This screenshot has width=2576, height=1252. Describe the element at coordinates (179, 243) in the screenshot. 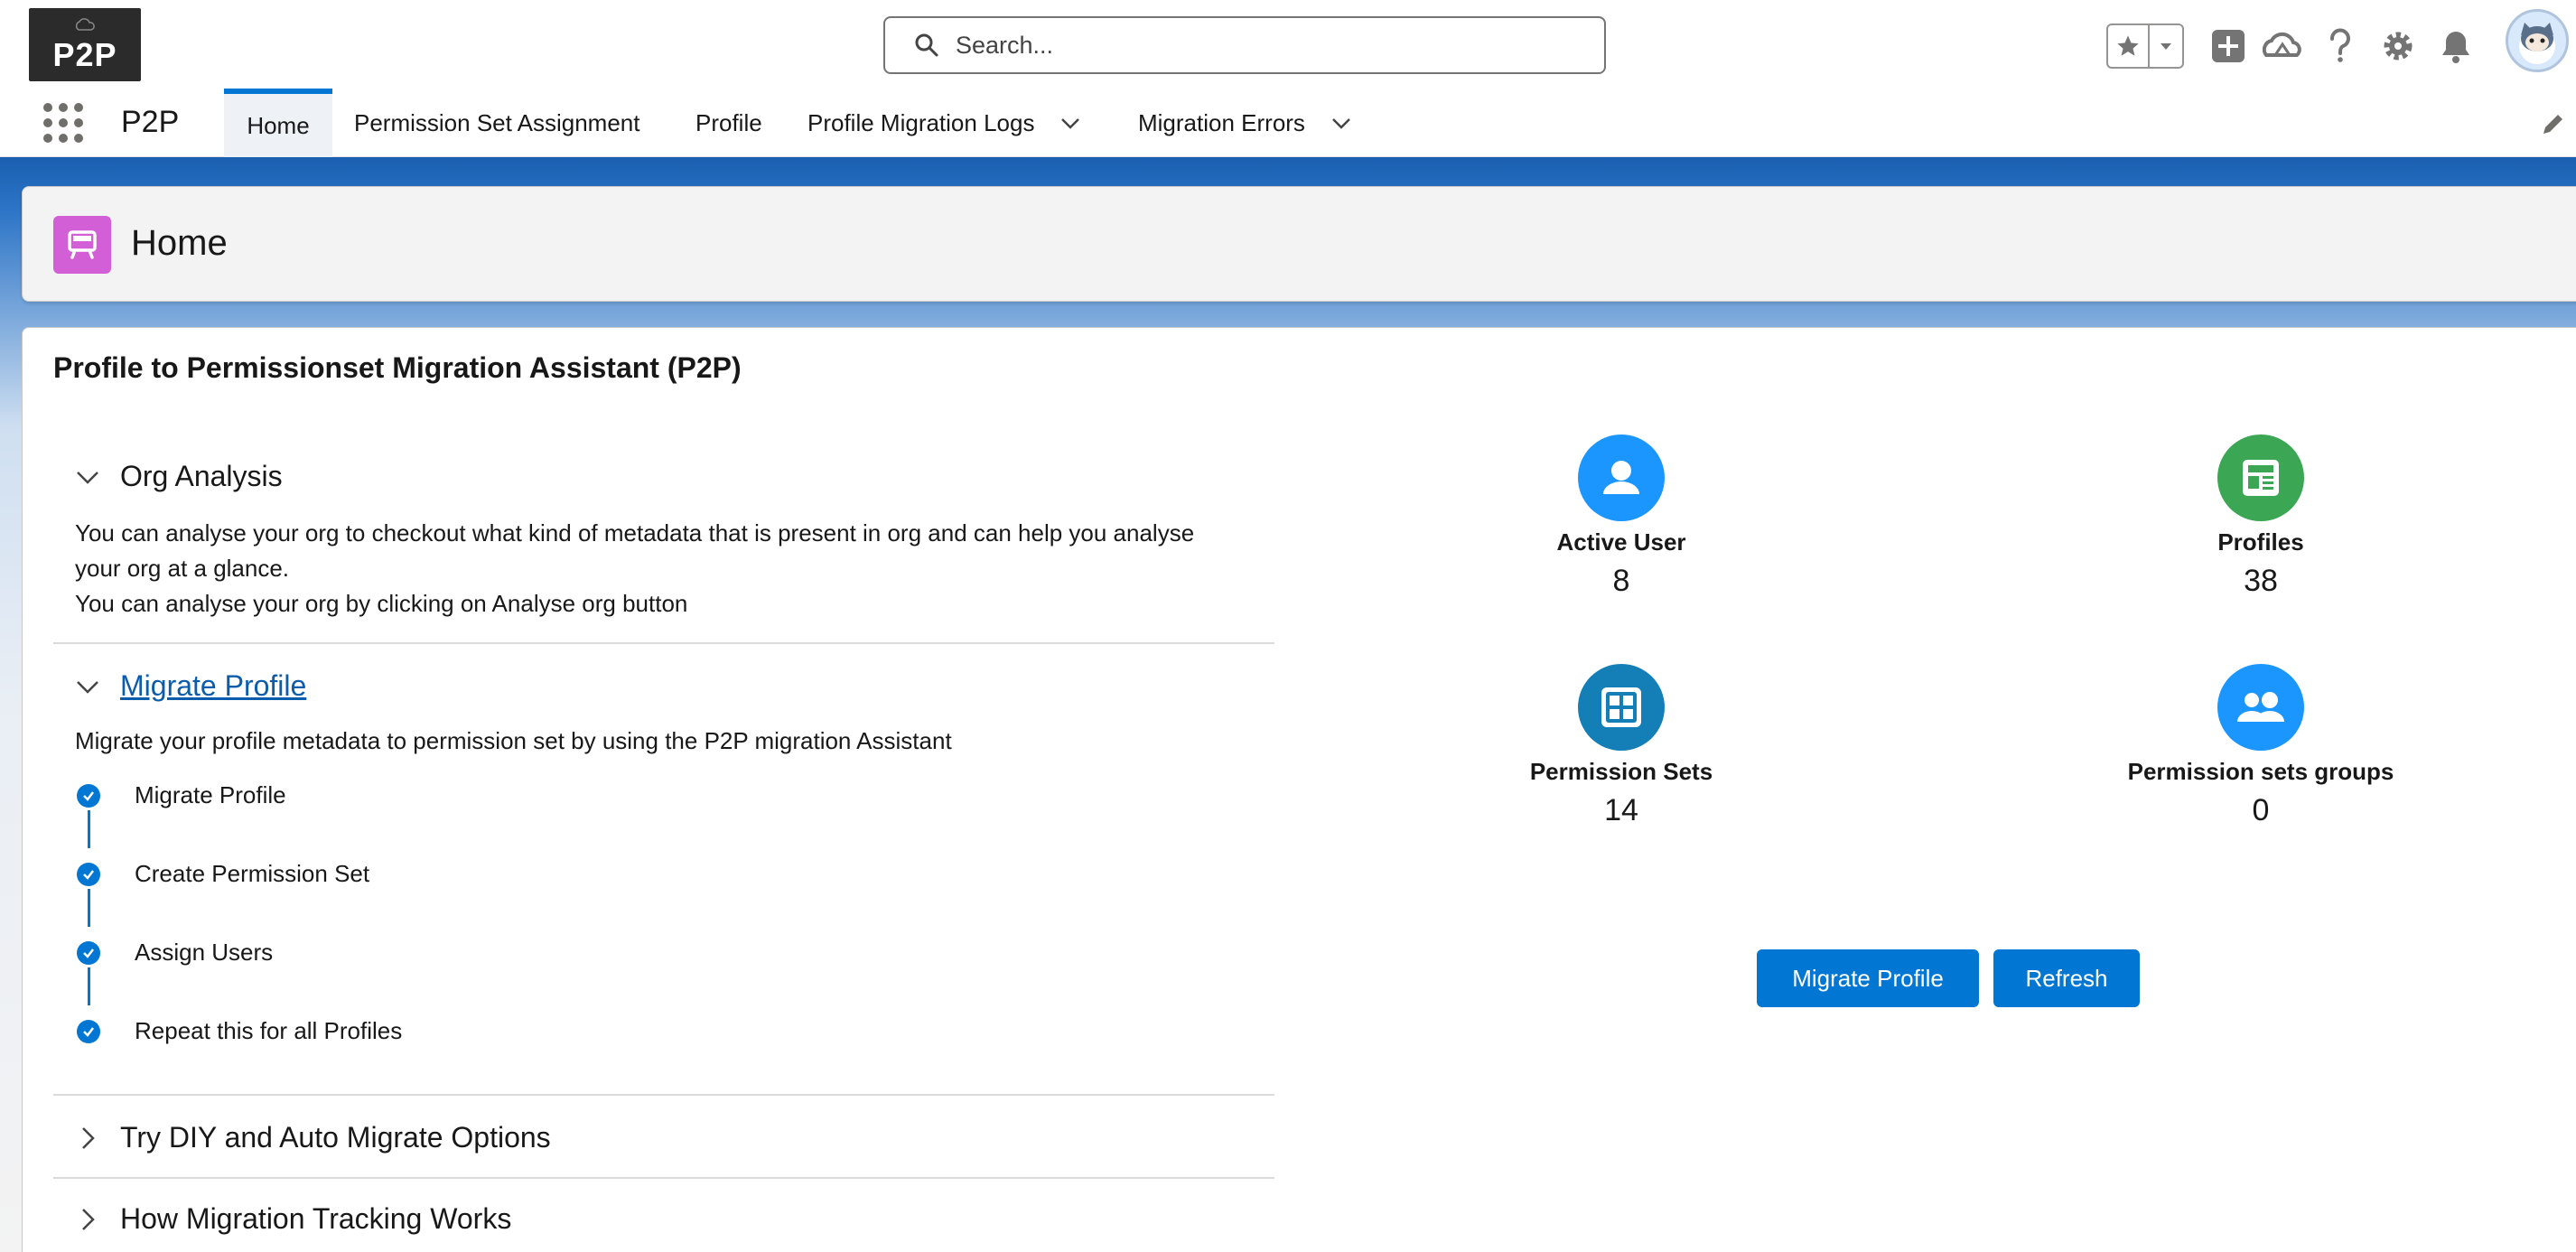

I see `page-title: Home` at that location.